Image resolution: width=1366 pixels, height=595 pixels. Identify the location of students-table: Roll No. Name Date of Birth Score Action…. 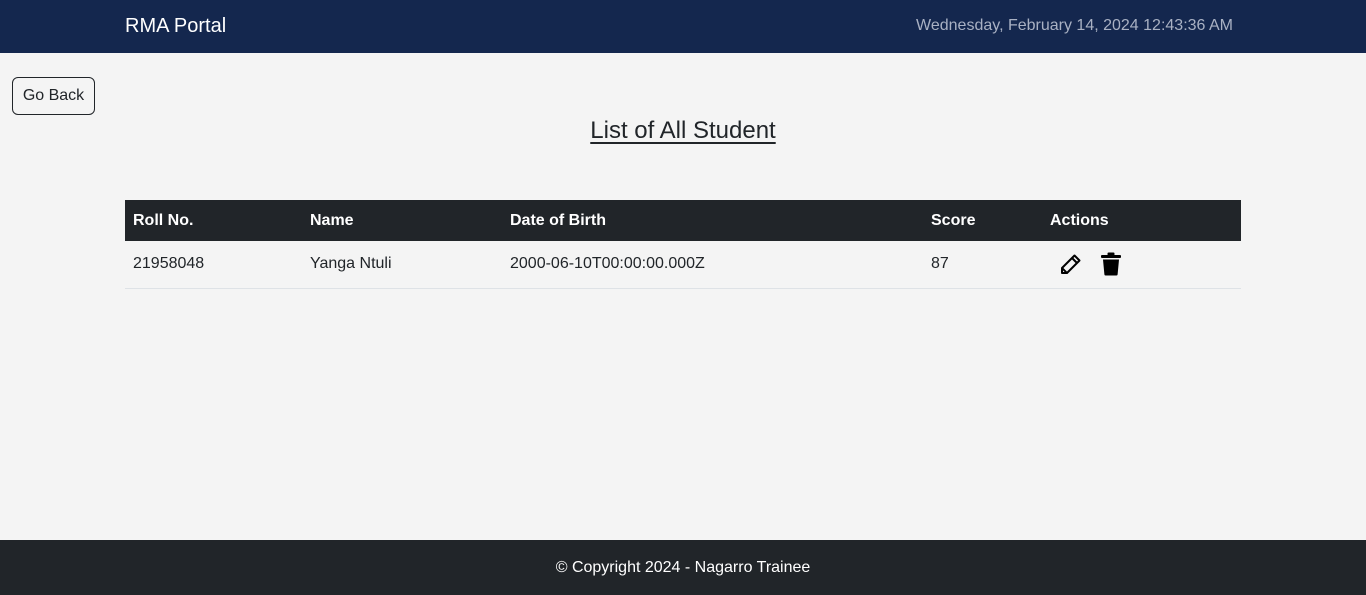
(683, 244).